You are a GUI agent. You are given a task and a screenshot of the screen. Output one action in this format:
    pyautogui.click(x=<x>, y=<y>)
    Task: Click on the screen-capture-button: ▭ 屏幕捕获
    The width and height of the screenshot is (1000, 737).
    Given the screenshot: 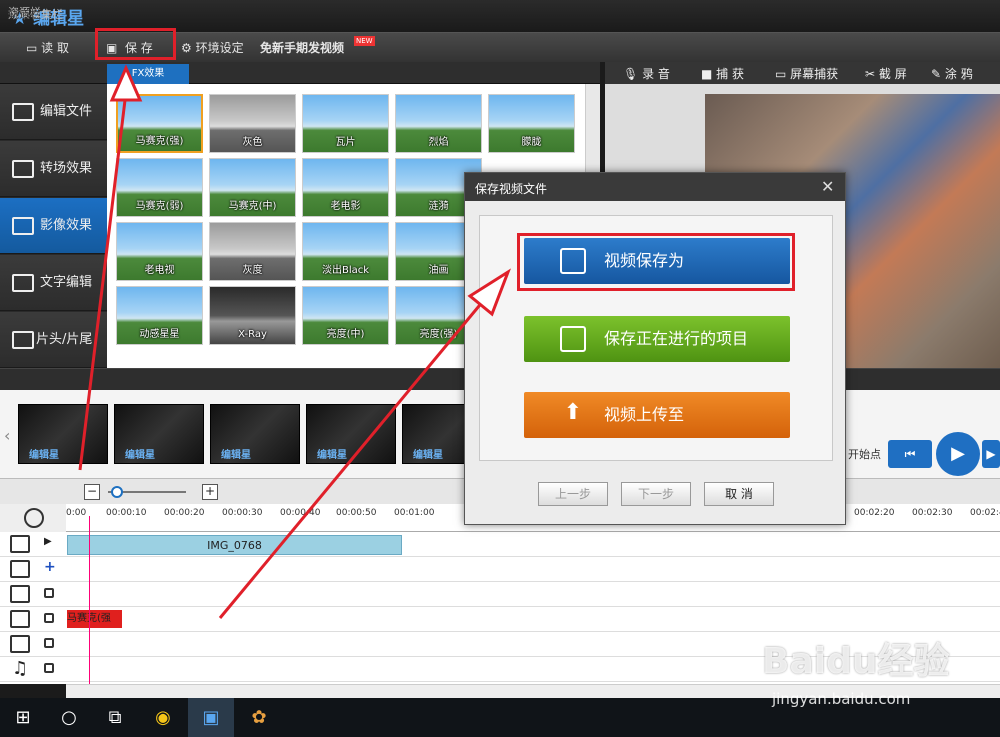 What is the action you would take?
    pyautogui.click(x=806, y=73)
    